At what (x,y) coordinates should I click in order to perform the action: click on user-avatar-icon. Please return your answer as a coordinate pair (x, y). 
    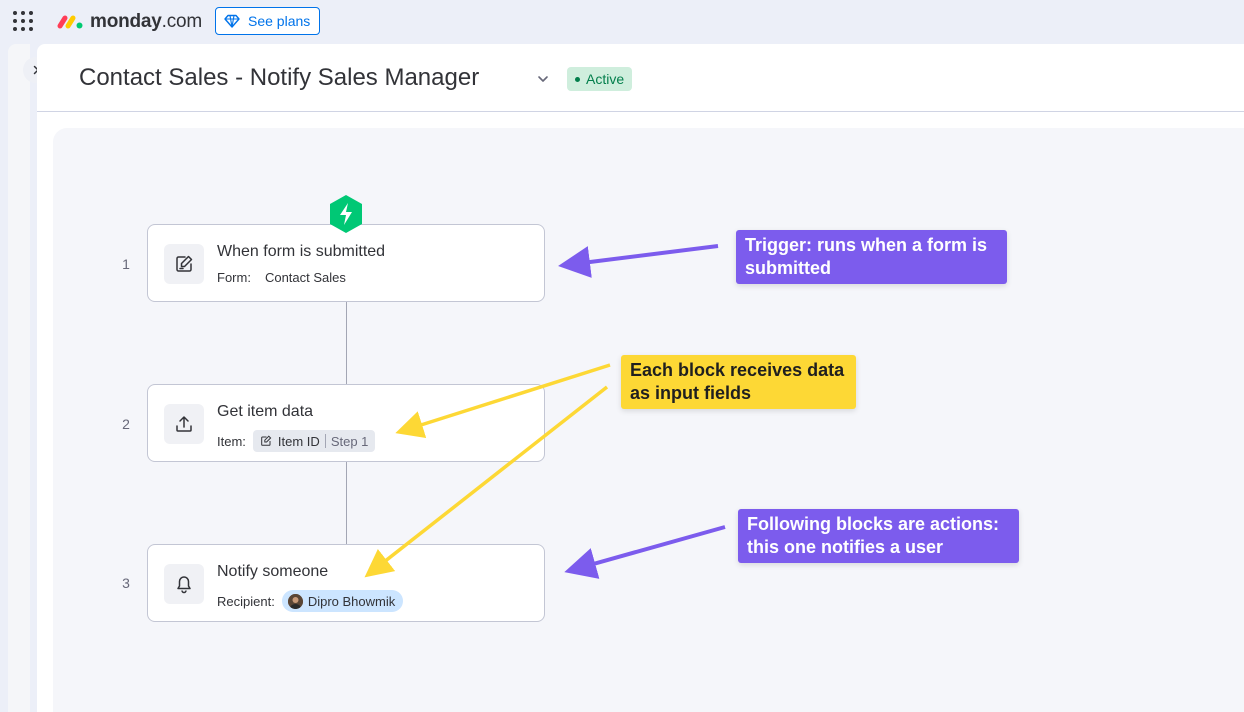
    Looking at the image, I should click on (295, 601).